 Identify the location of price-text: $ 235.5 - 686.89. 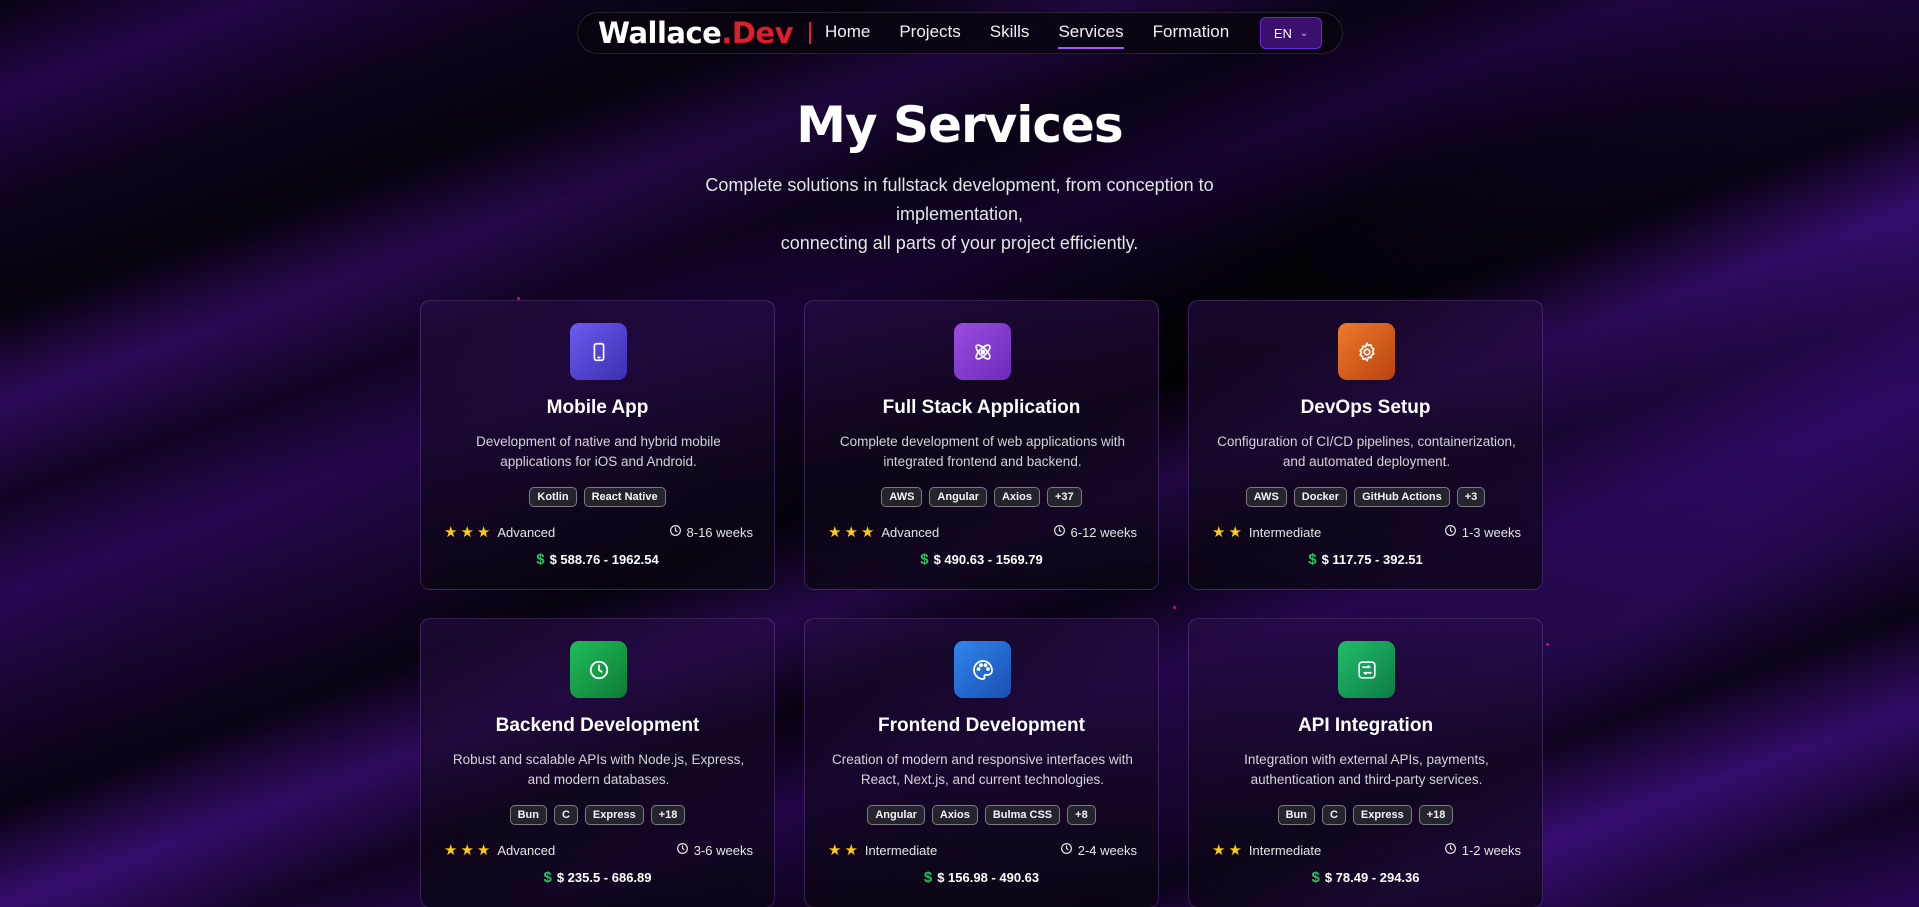
(604, 877).